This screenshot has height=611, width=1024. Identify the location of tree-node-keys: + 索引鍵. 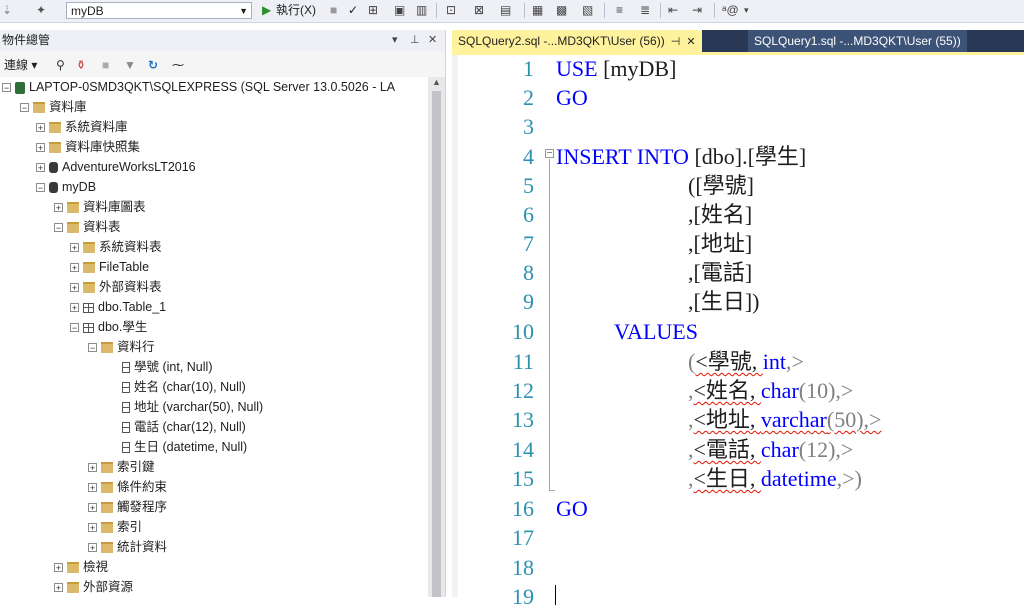
(121, 467).